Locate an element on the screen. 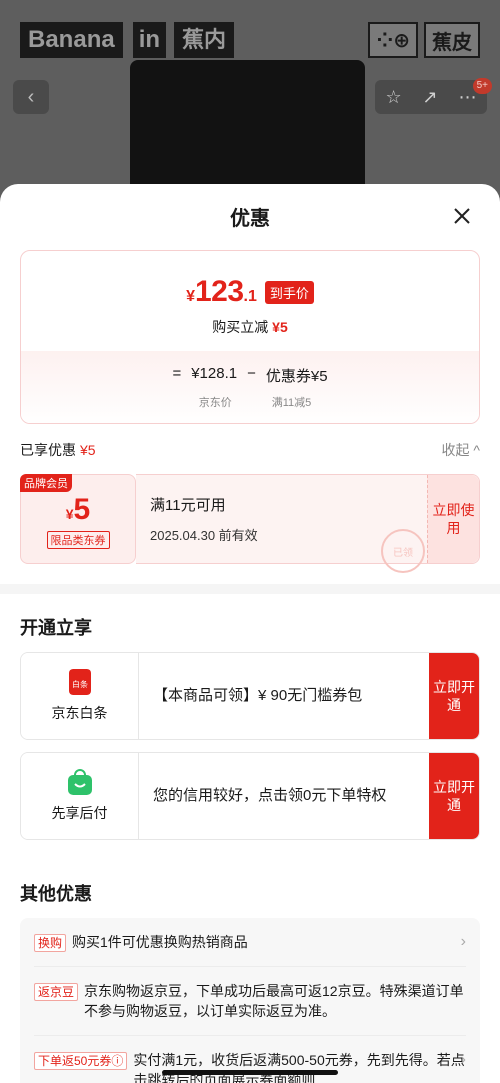 This screenshot has width=500, height=1083. offer-card-baitiao: 白条 京东白条 【本商品可领】¥ 90无门槛券包 立即开通 is located at coordinates (250, 696).